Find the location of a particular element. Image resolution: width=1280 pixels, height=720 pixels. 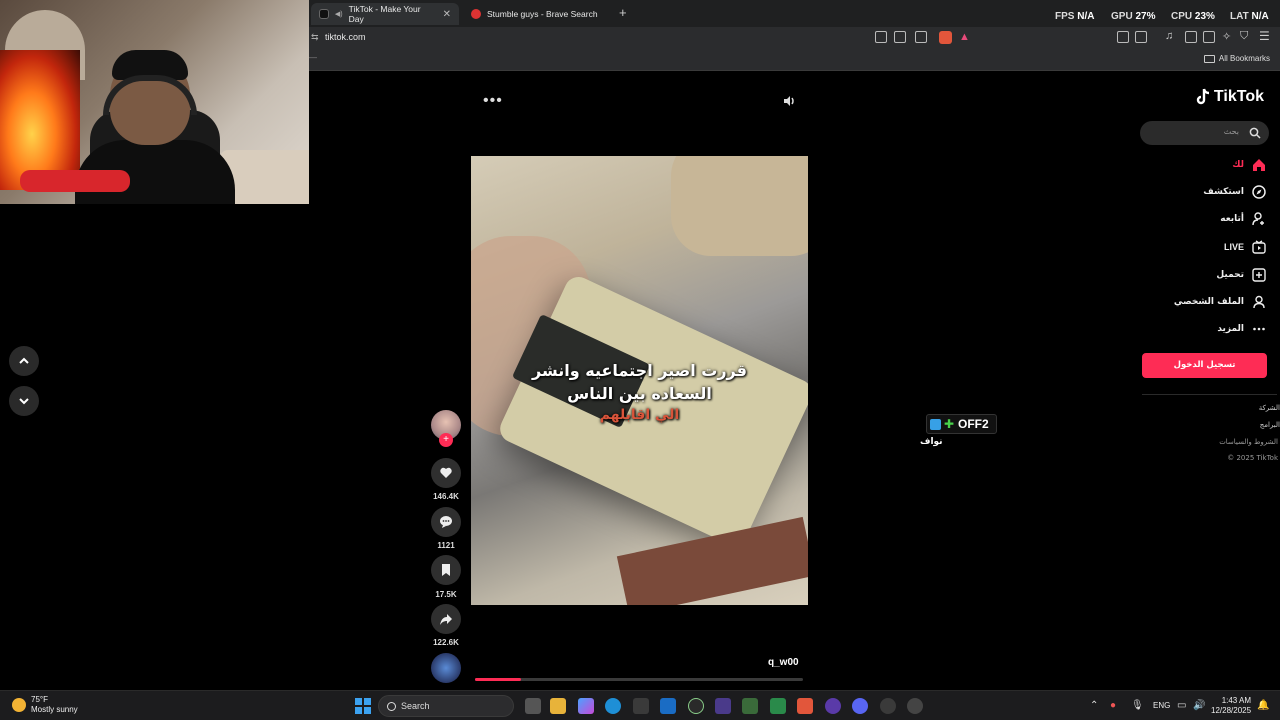

clock-time: 1:43 AM is located at coordinates (1236, 700).